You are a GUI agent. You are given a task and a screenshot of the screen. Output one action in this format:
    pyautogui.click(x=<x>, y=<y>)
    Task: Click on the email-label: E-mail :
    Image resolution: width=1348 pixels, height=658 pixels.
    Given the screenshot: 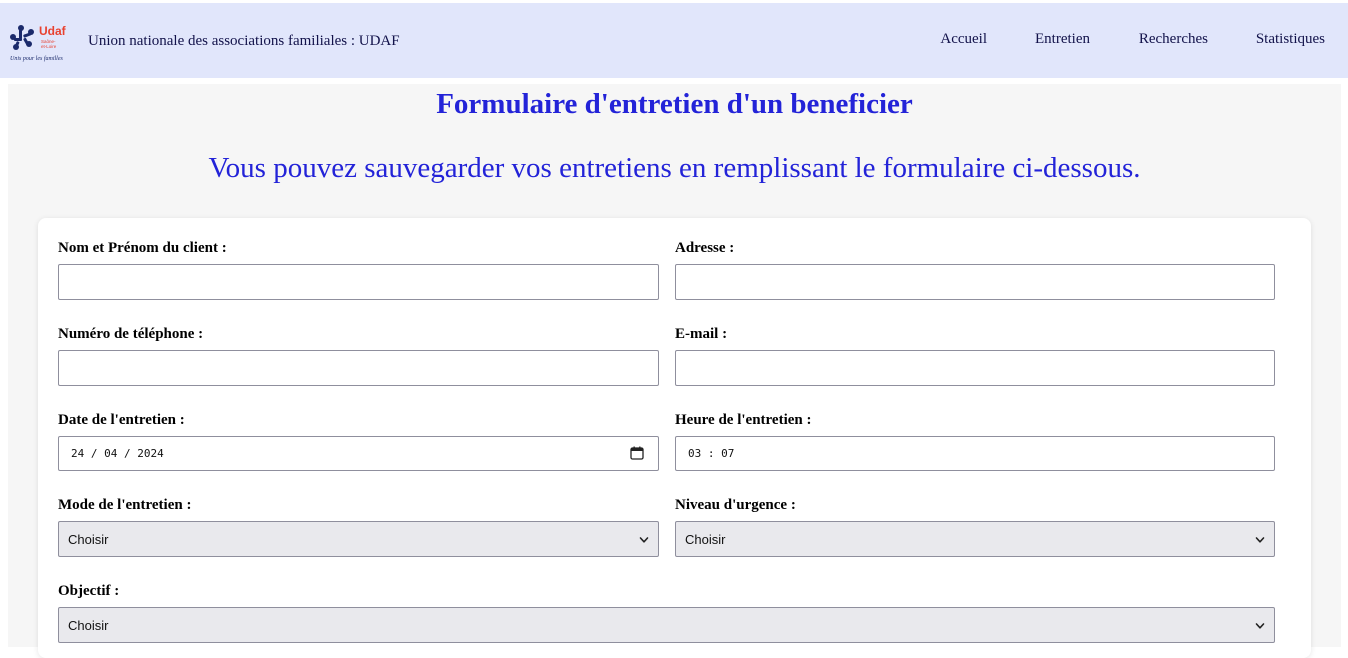 What is the action you would take?
    pyautogui.click(x=701, y=334)
    